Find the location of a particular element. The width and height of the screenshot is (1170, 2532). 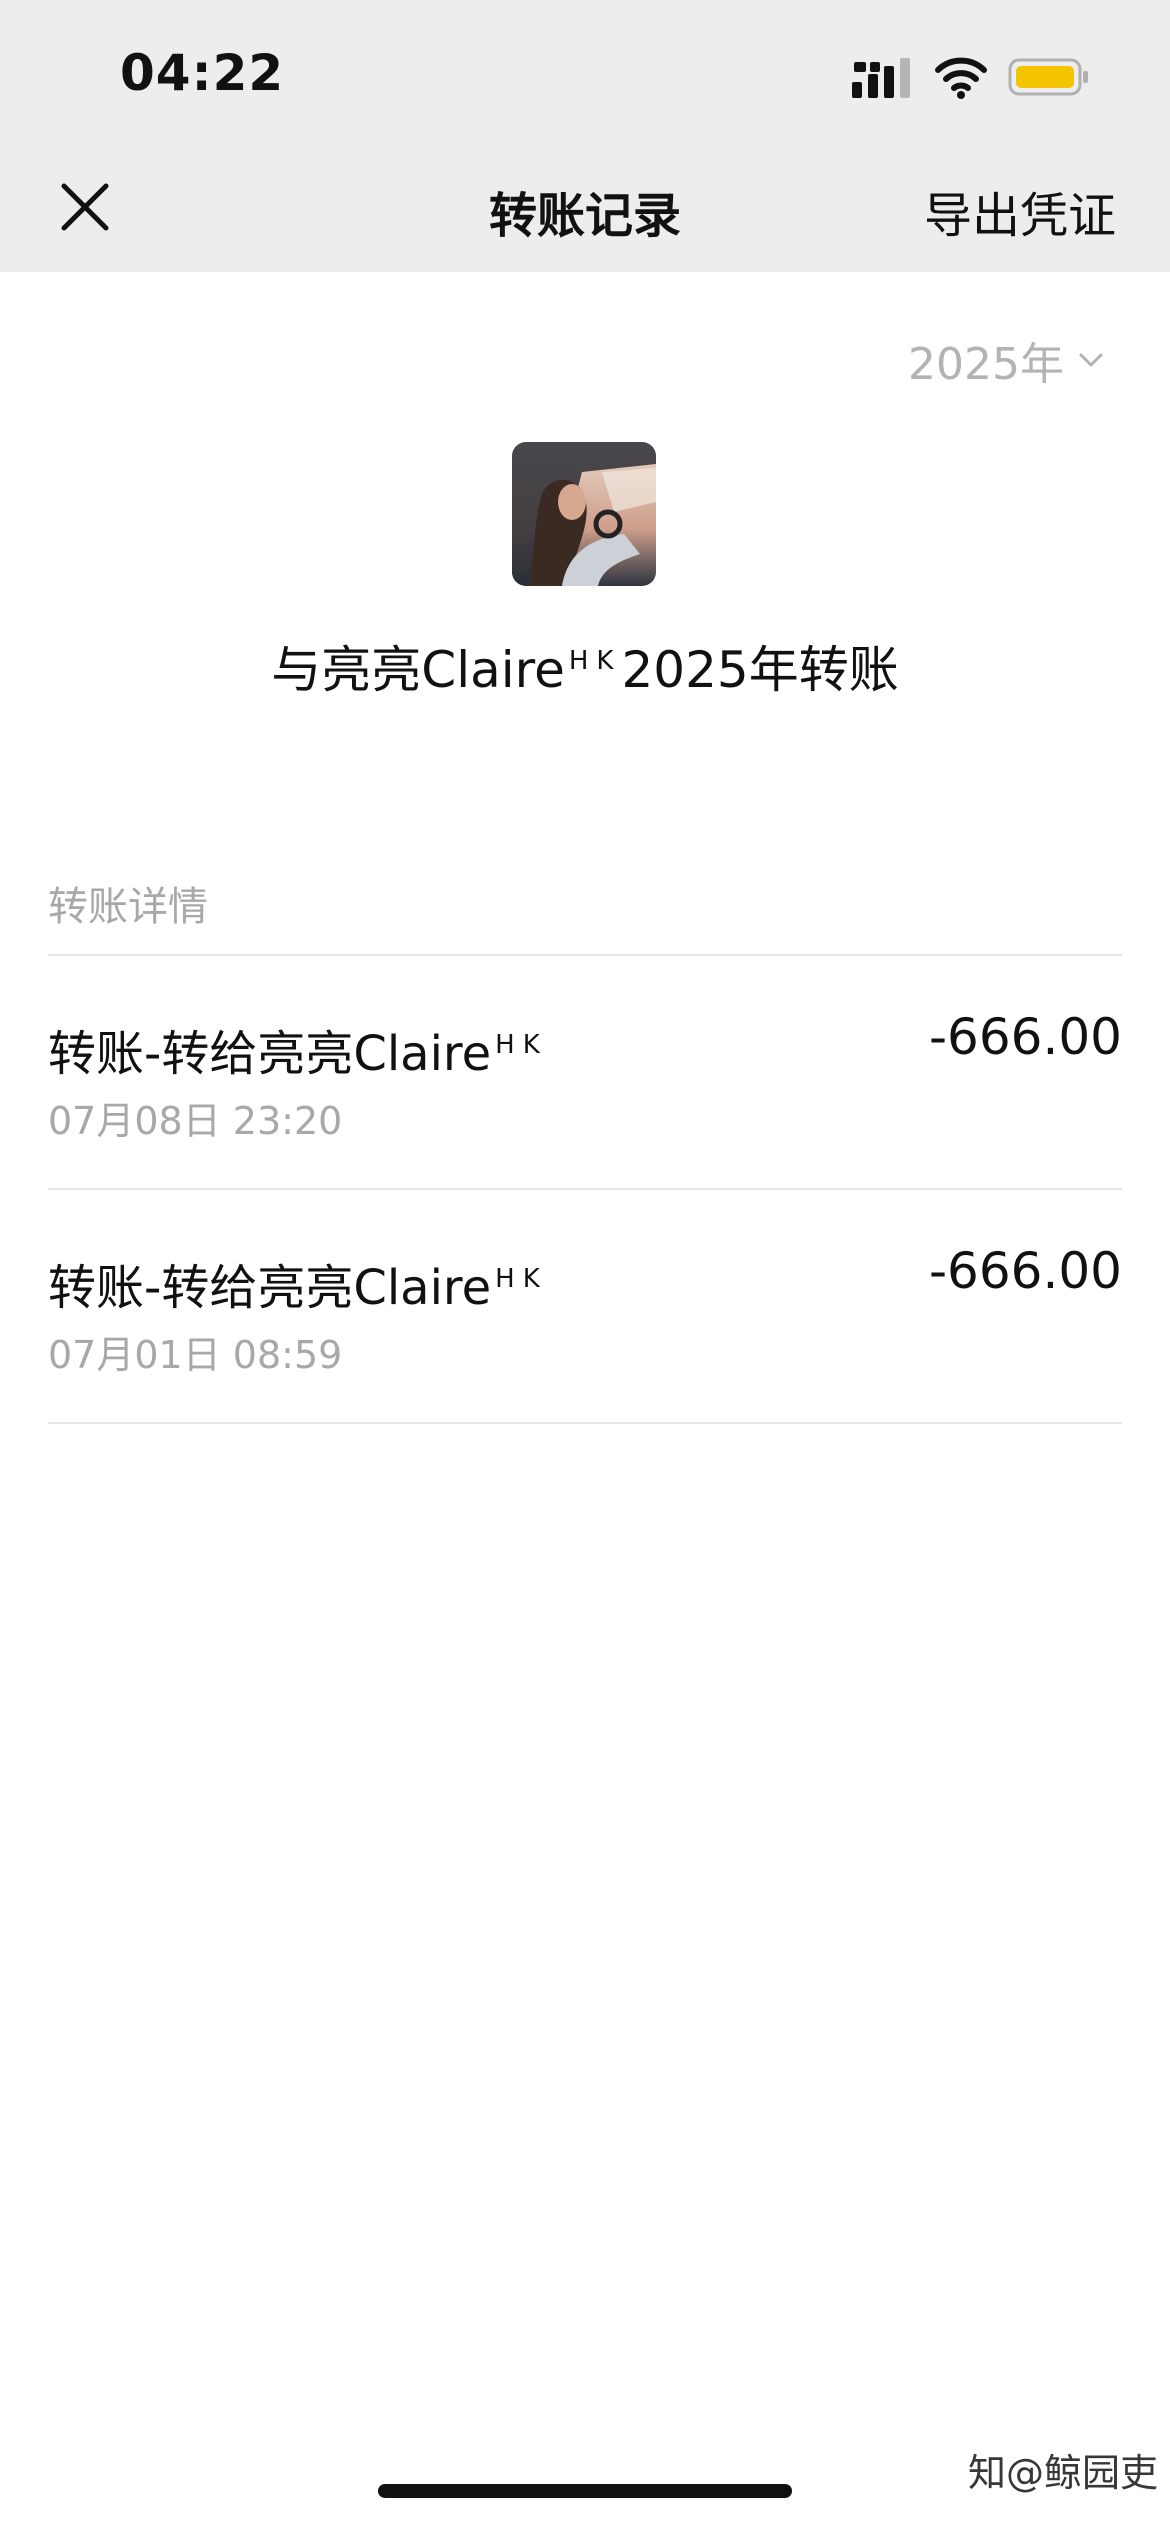

transaction-time: 07月08日 23:20 is located at coordinates (195, 1121).